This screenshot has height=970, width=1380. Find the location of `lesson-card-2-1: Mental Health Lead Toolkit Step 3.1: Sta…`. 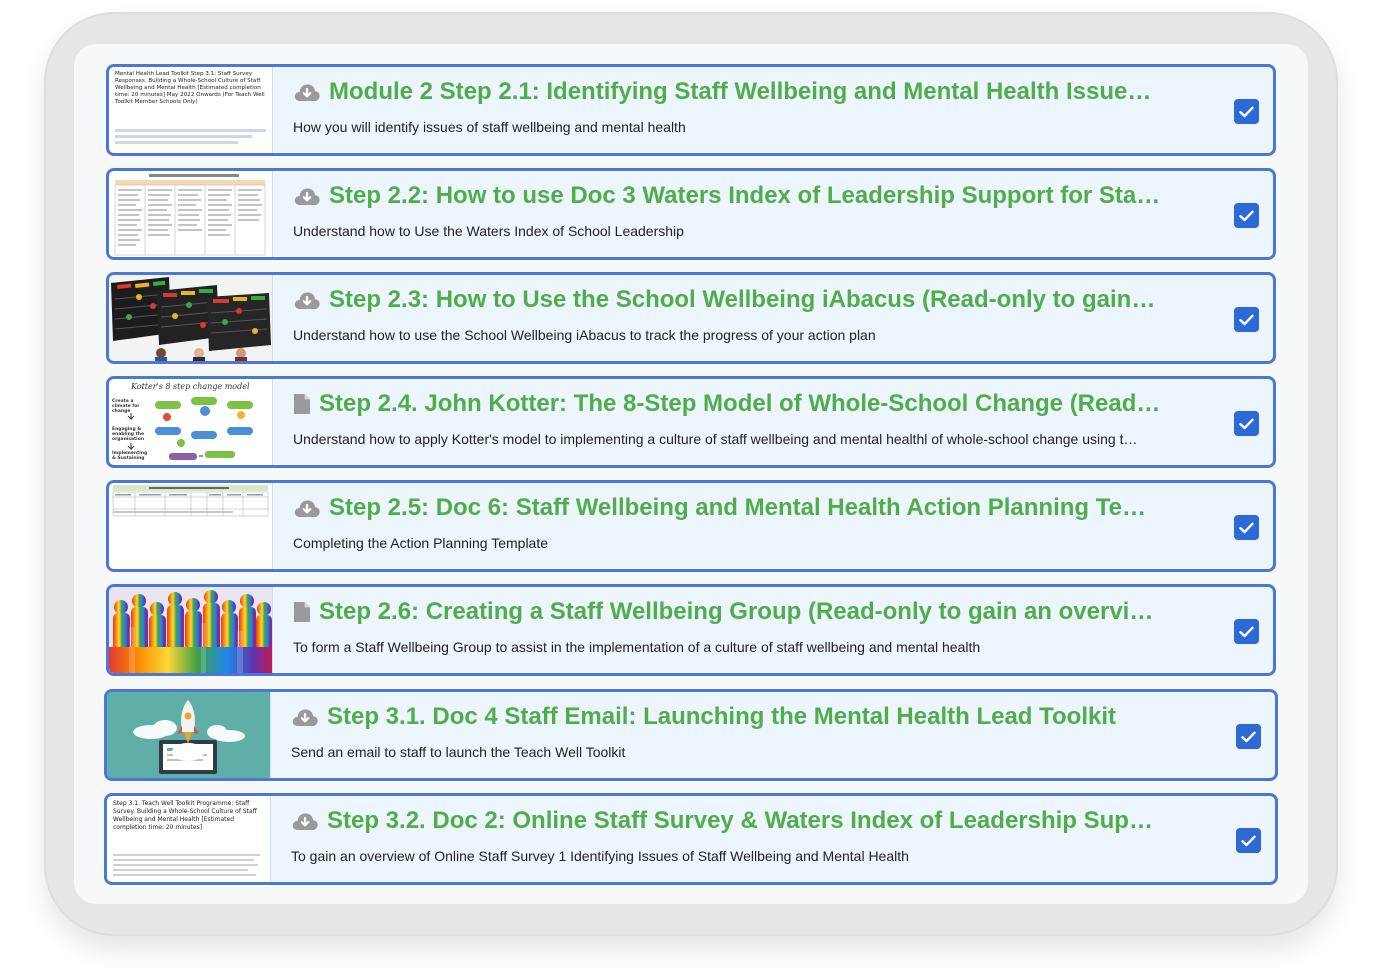

lesson-card-2-1: Mental Health Lead Toolkit Step 3.1: Sta… is located at coordinates (691, 110).